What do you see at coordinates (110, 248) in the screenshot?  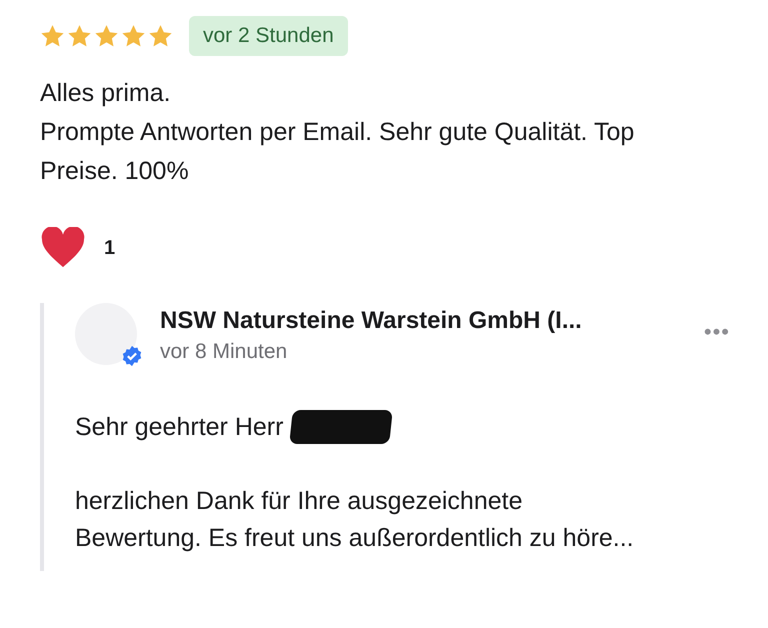 I see `reaction-count: 1` at bounding box center [110, 248].